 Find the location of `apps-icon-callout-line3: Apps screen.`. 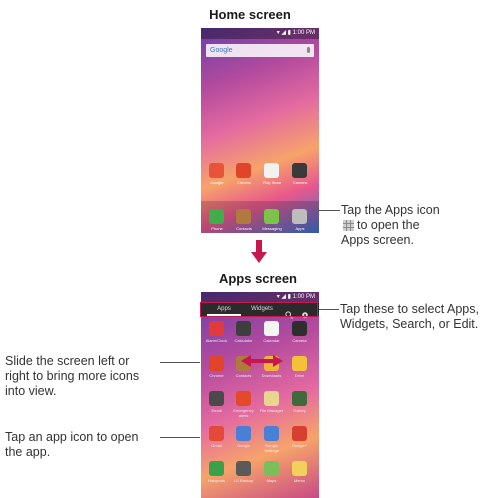

apps-icon-callout-line3: Apps screen. is located at coordinates (377, 240).